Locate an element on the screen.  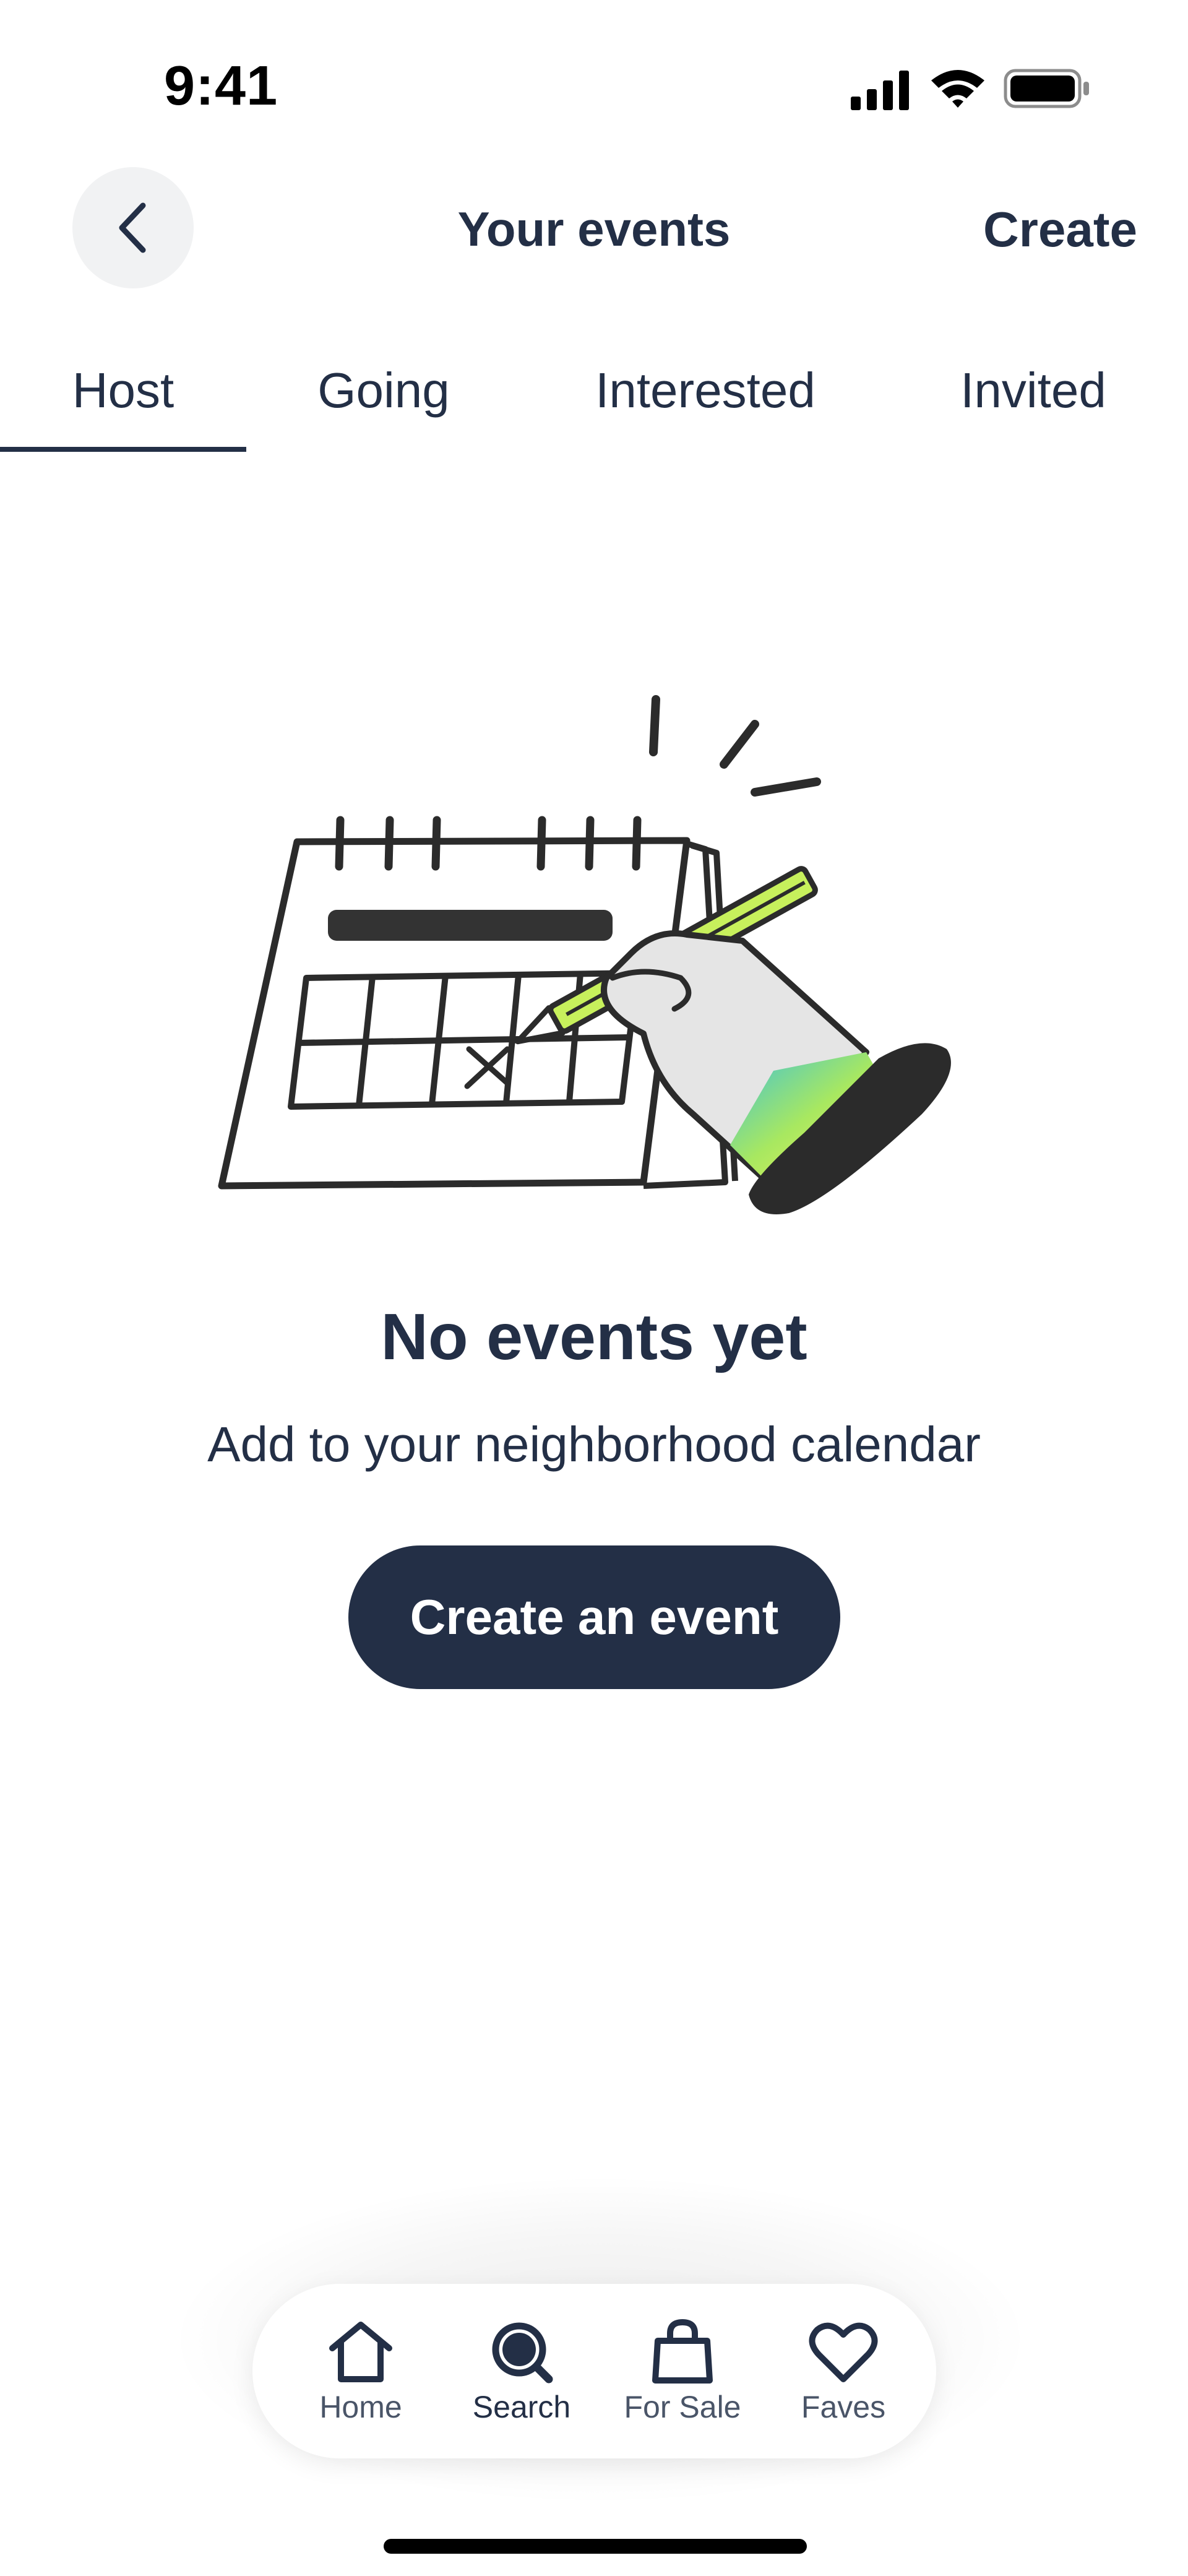
status-time: 9:41 is located at coordinates (221, 86).